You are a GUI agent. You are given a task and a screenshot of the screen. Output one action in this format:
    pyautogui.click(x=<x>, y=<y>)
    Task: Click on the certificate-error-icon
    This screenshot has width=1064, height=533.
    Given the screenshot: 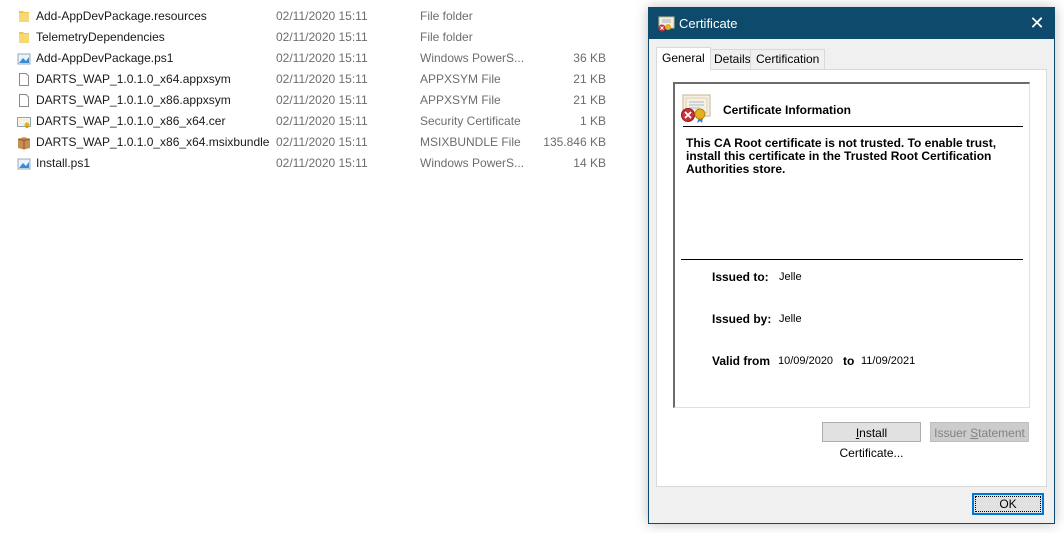 What is the action you would take?
    pyautogui.click(x=666, y=24)
    